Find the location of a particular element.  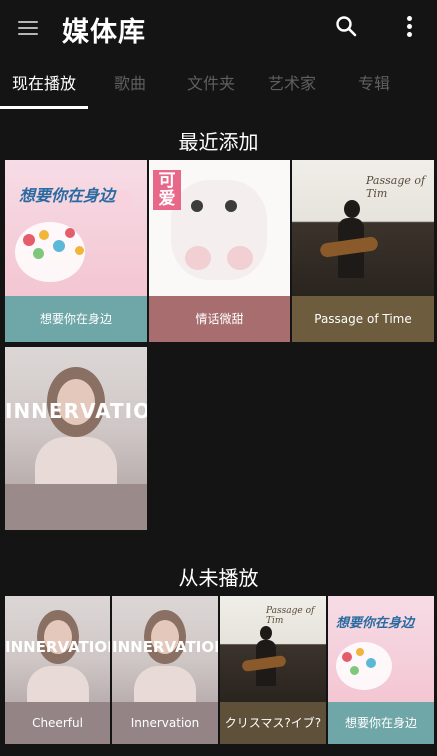

album-caption is located at coordinates (76, 507).